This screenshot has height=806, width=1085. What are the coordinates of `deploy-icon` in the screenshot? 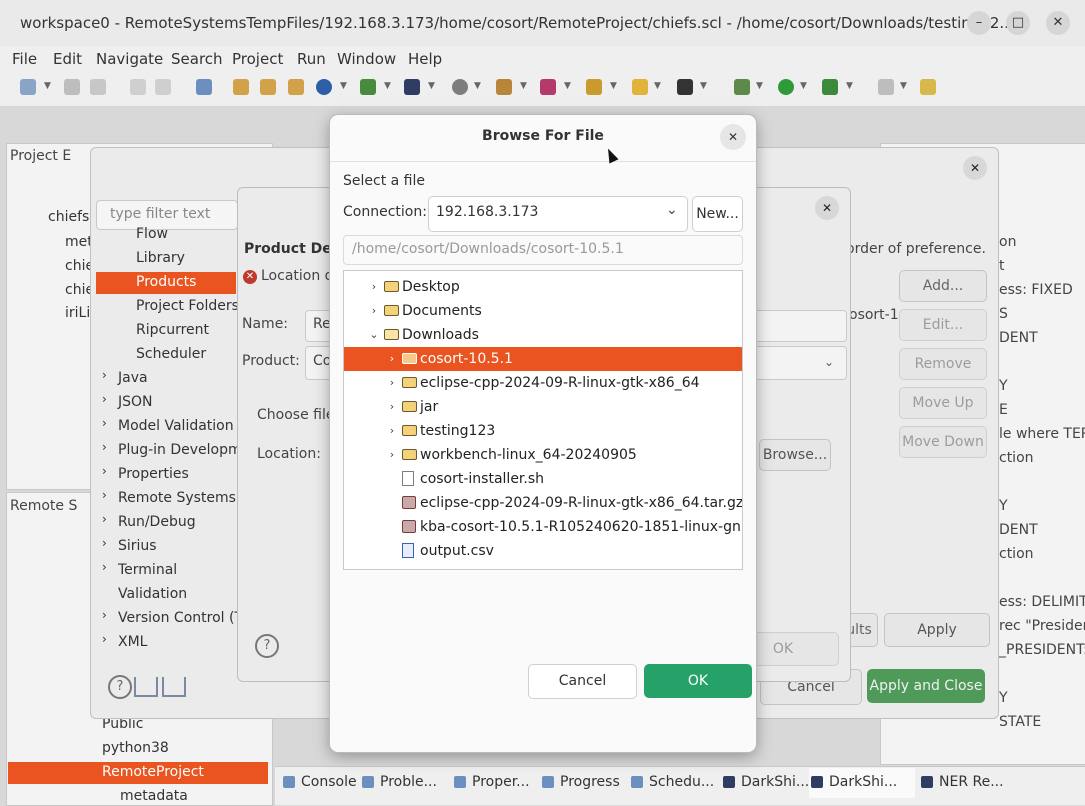 It's located at (548, 87).